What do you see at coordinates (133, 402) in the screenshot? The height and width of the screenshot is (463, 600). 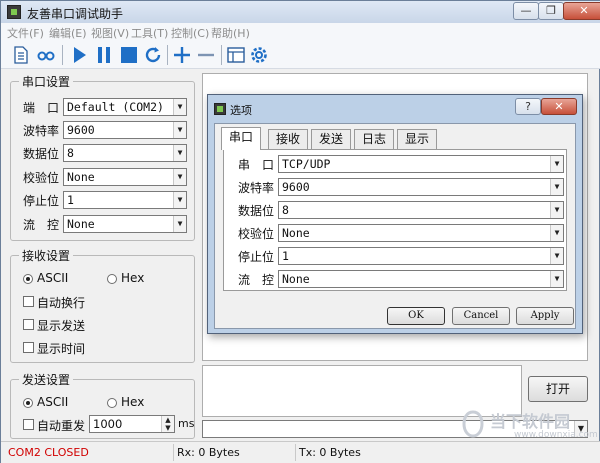 I see `send-hex-label: Hex` at bounding box center [133, 402].